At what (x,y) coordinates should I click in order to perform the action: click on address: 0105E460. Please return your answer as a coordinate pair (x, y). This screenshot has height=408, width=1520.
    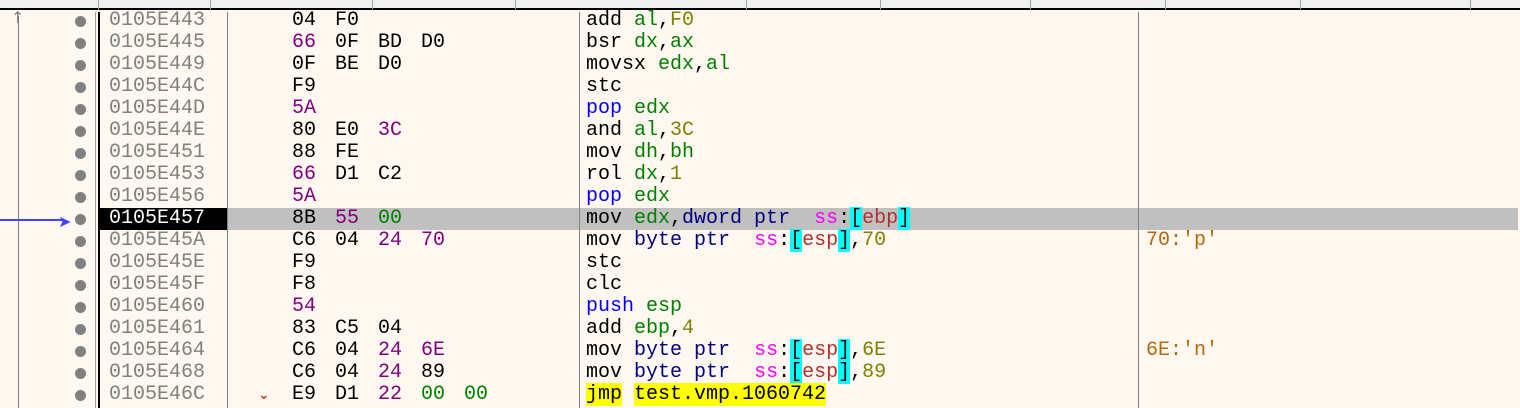
    Looking at the image, I should click on (163, 307).